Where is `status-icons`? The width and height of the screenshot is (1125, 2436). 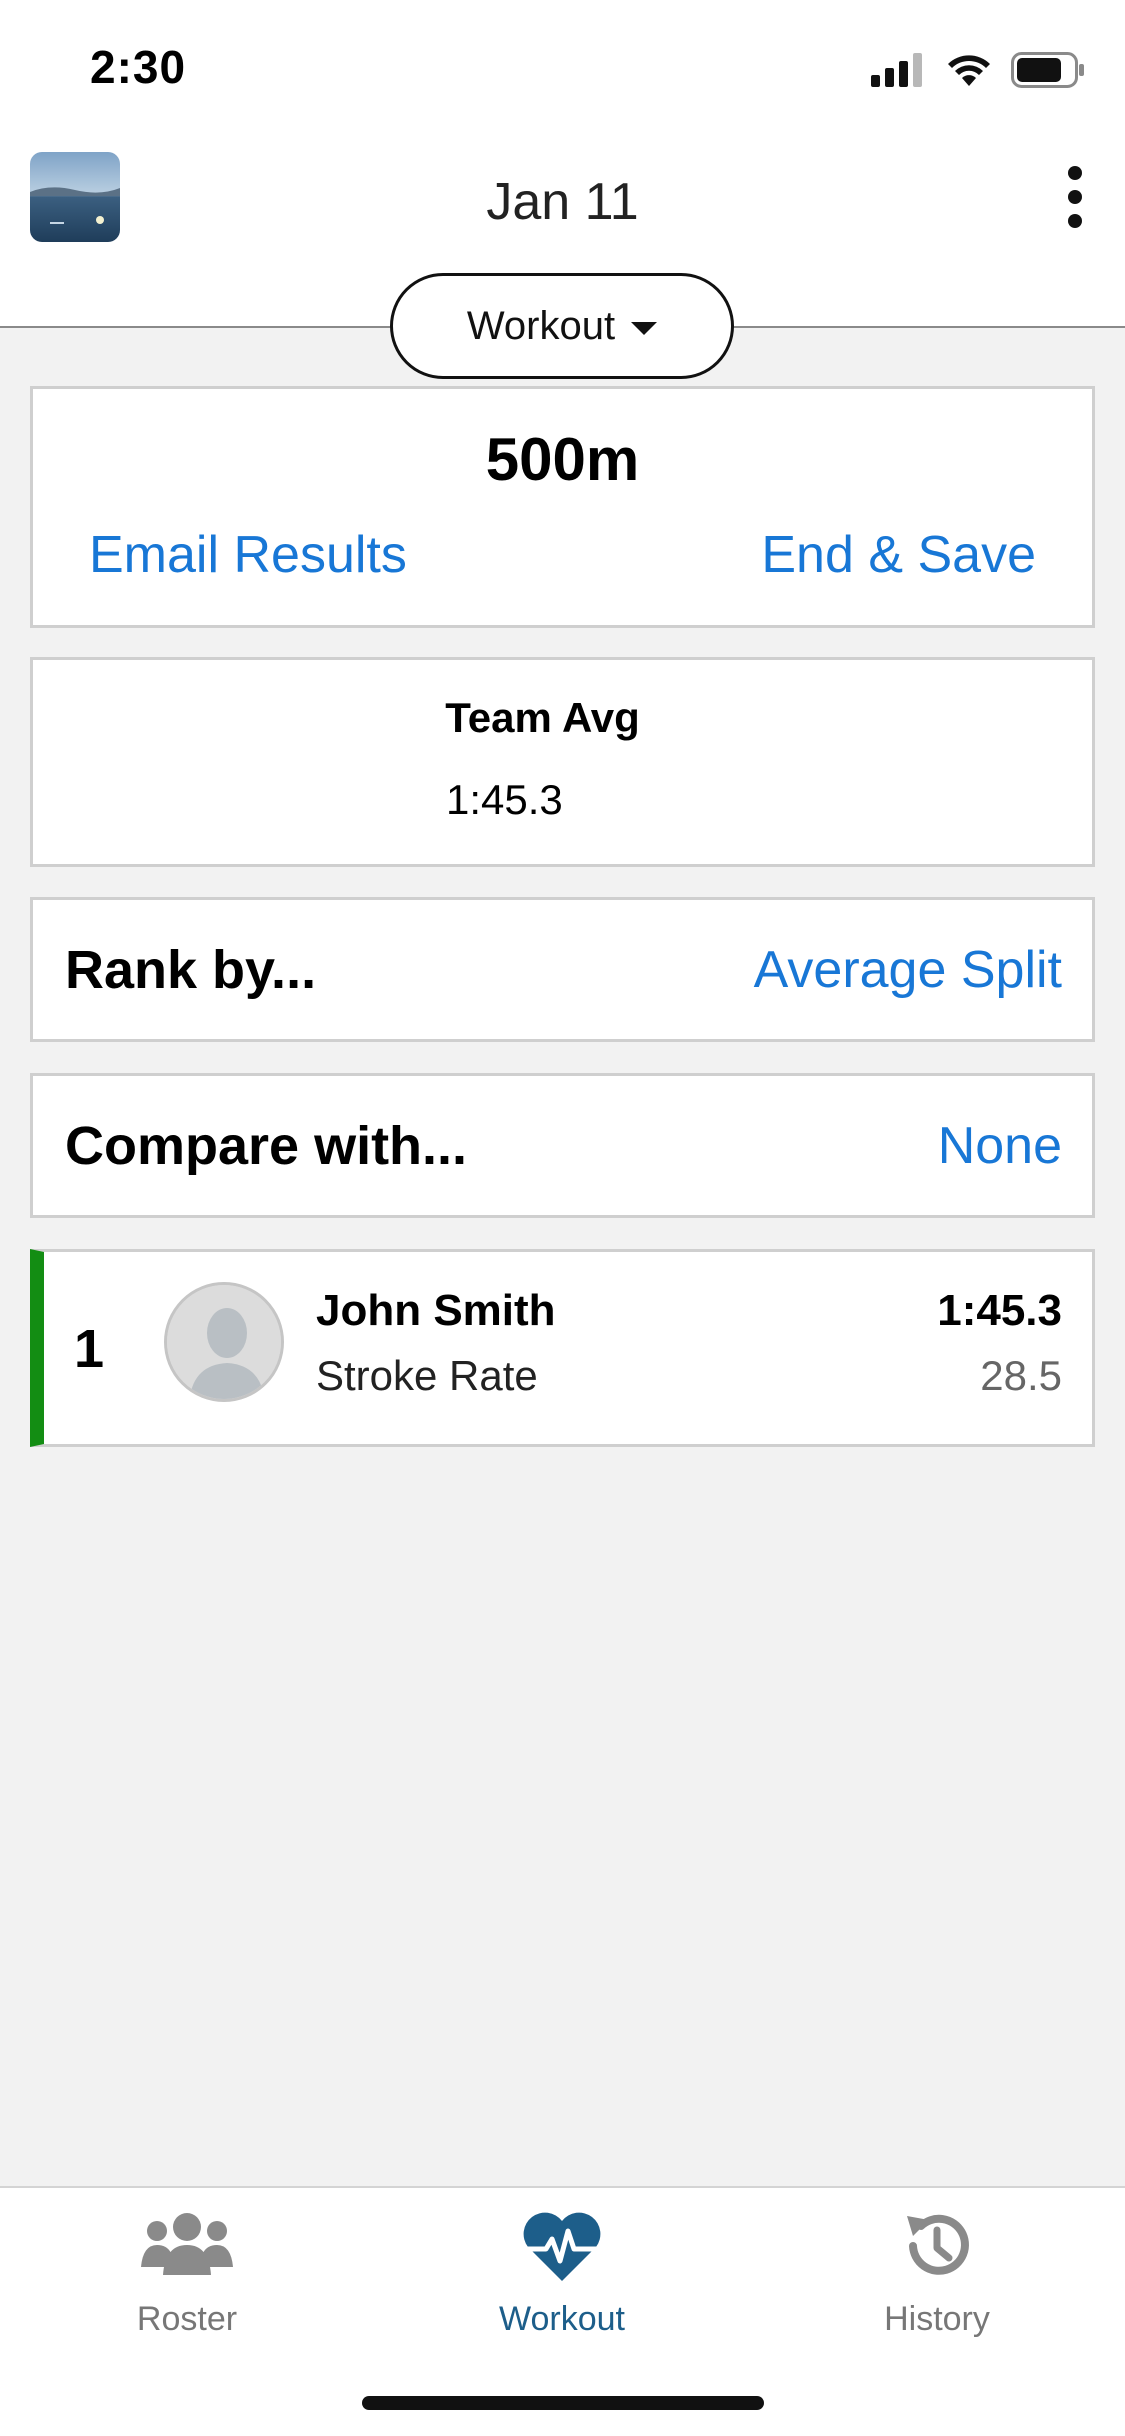
status-icons is located at coordinates (978, 70).